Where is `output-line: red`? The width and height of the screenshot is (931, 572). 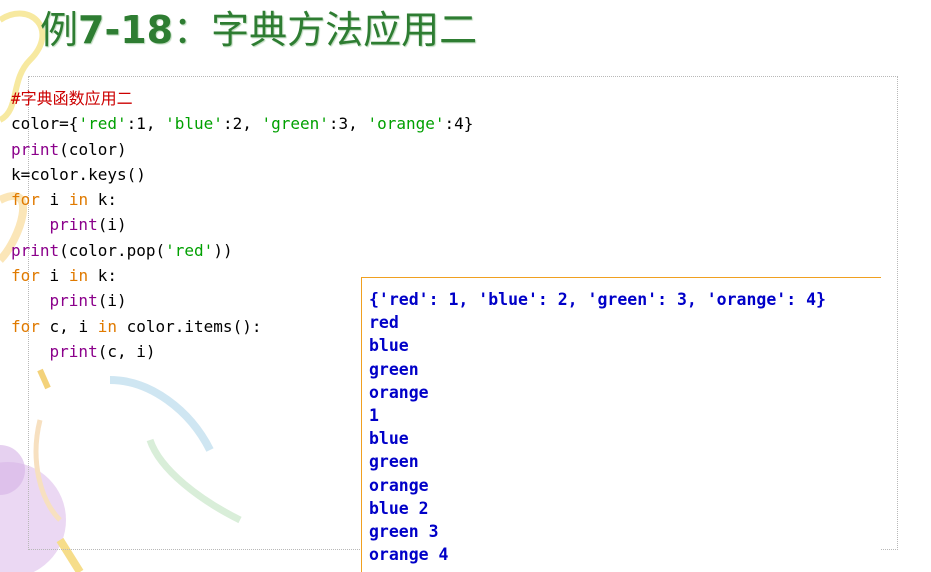
output-line: red is located at coordinates (384, 323).